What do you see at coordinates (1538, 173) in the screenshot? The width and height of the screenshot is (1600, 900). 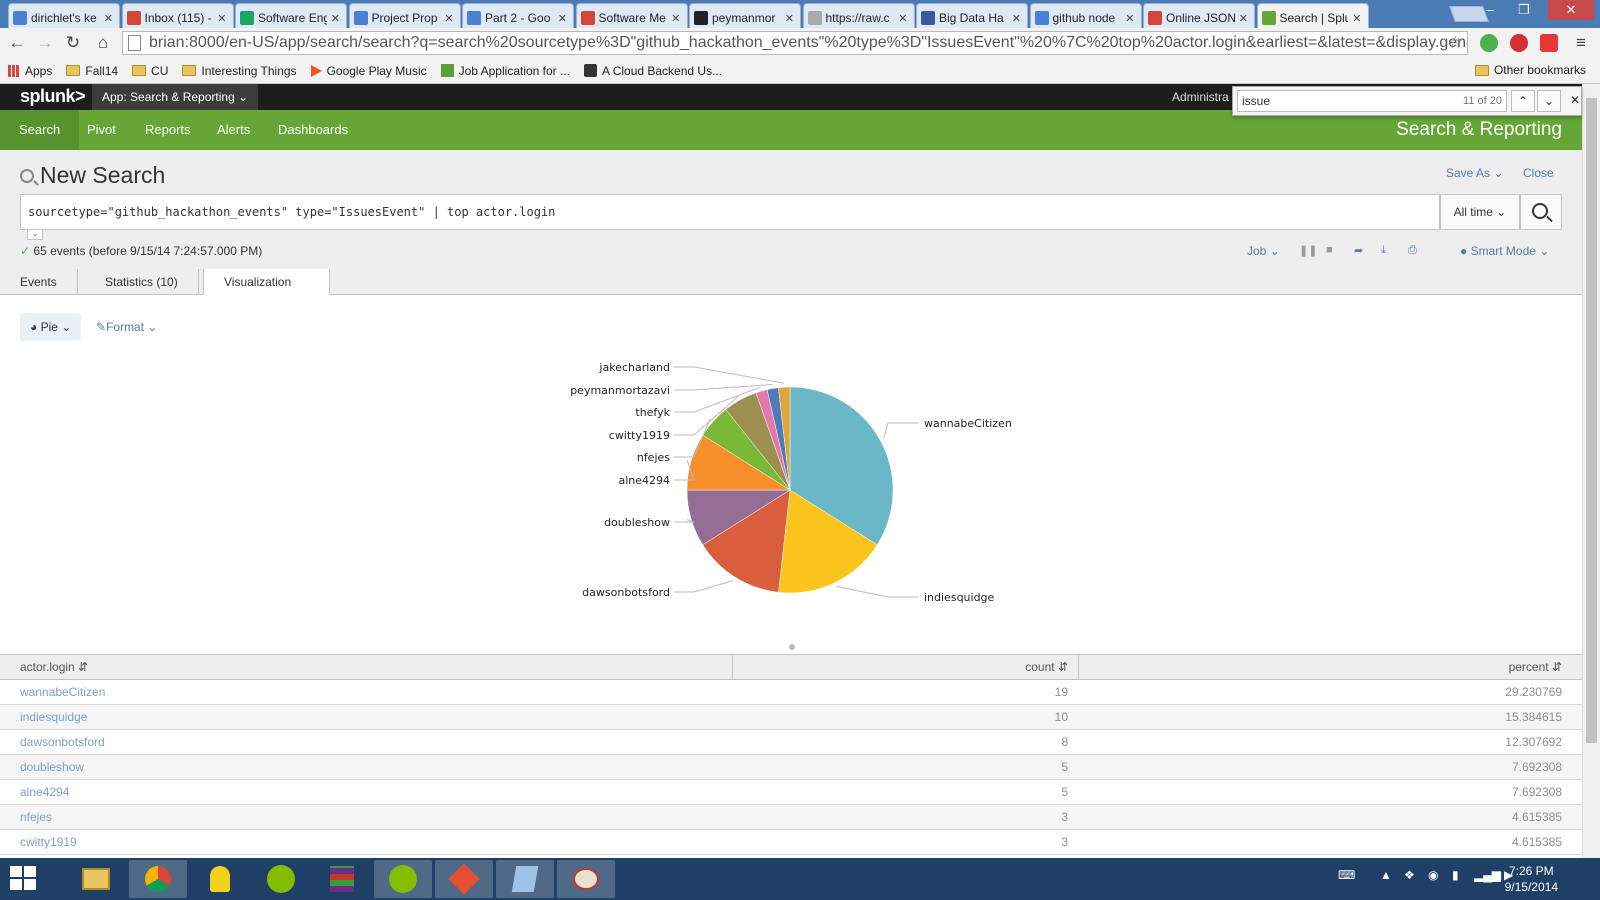 I see `close-link: Close` at bounding box center [1538, 173].